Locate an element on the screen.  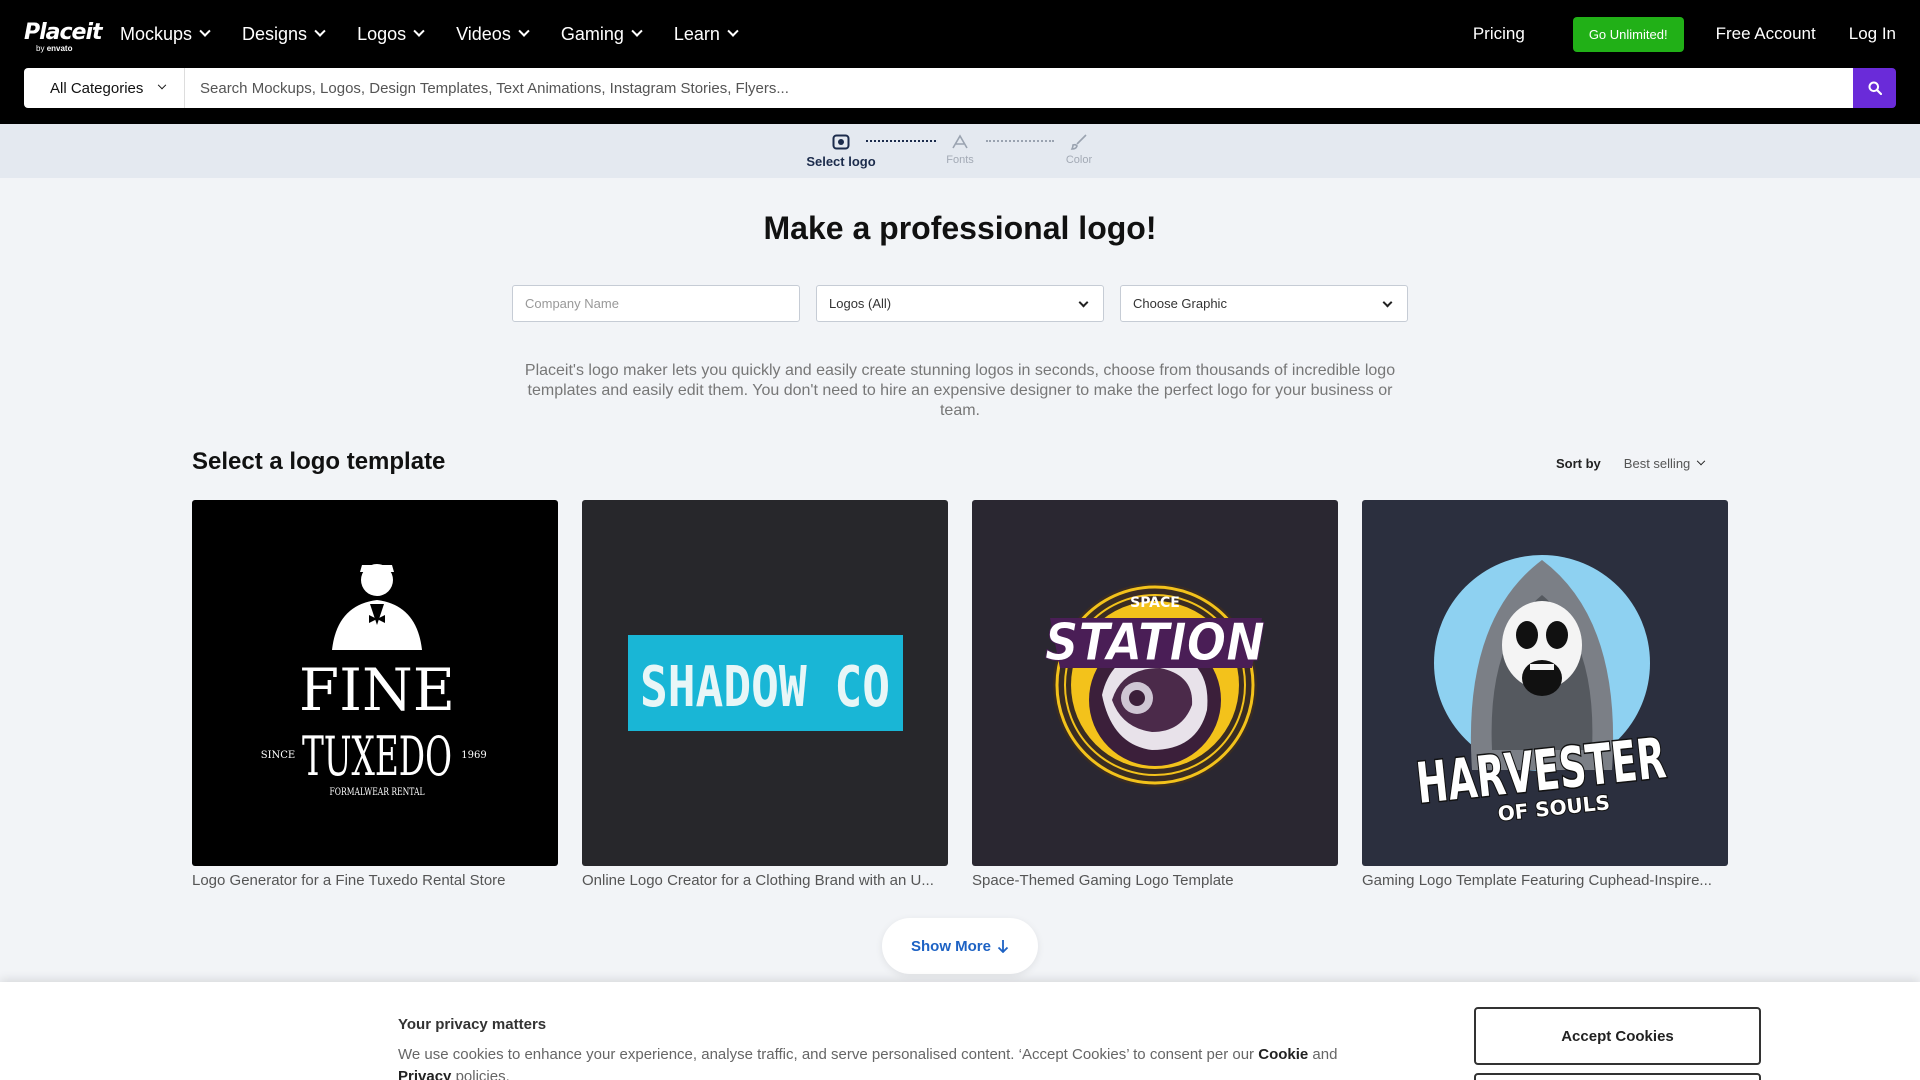
menu-item-mockups: Mockups is located at coordinates (165, 34).